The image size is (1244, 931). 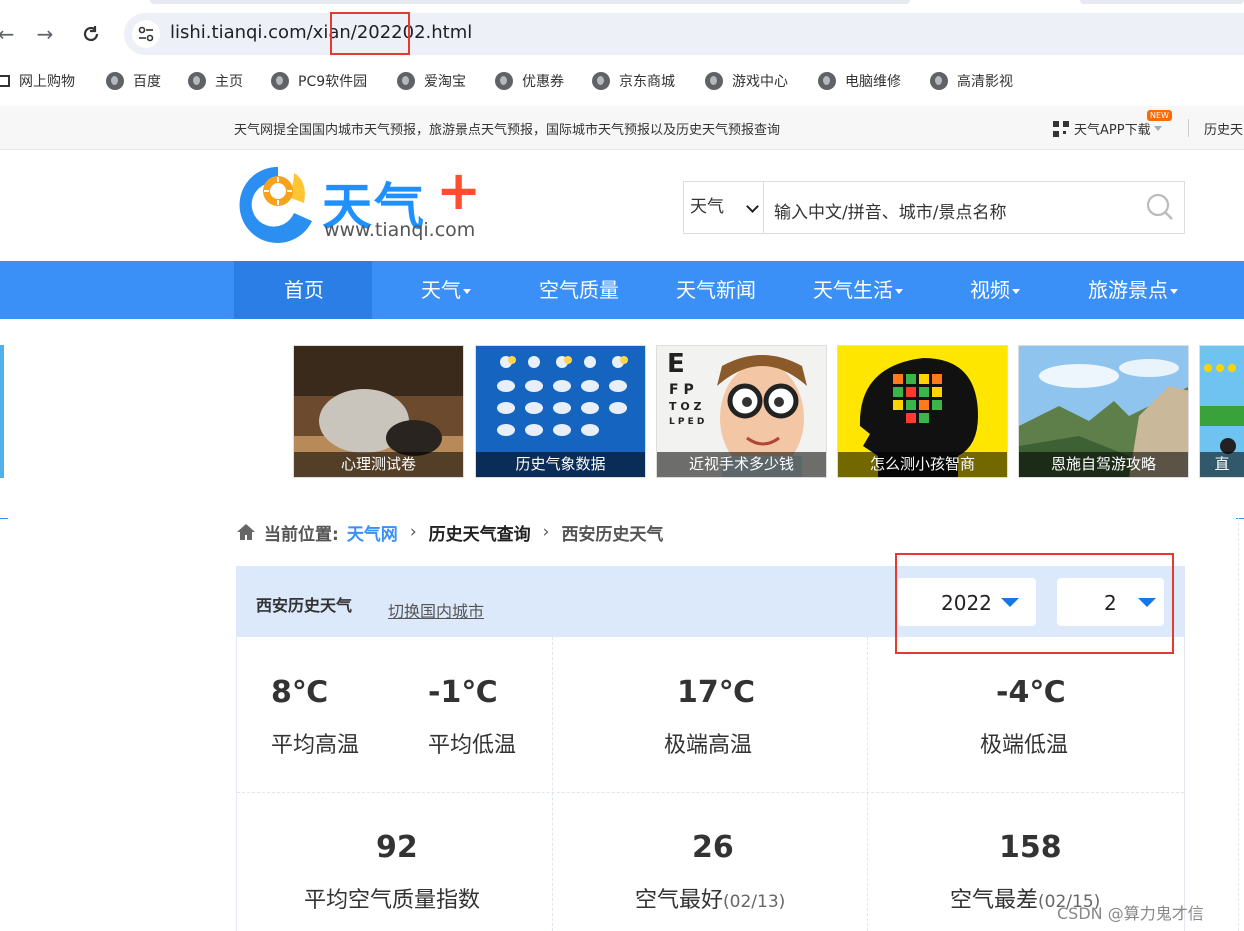 I want to click on nav-label: 天气, so click(x=441, y=290).